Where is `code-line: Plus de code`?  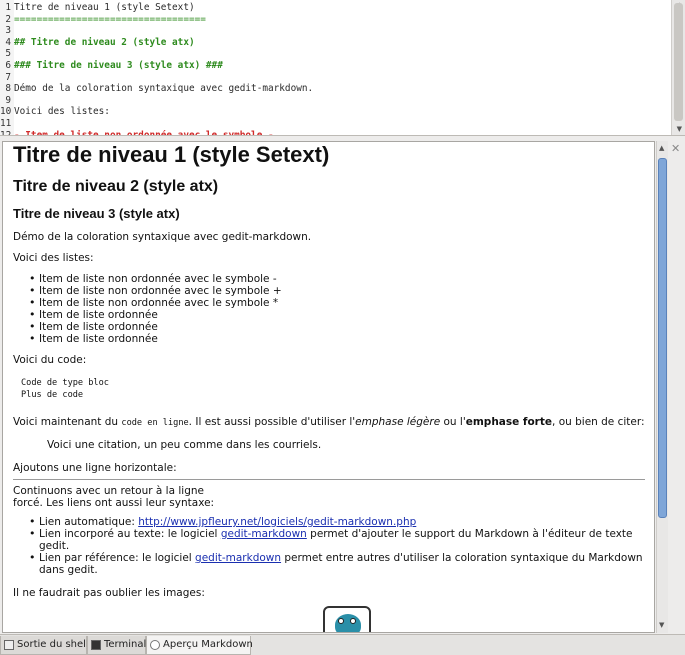 code-line: Plus de code is located at coordinates (52, 395).